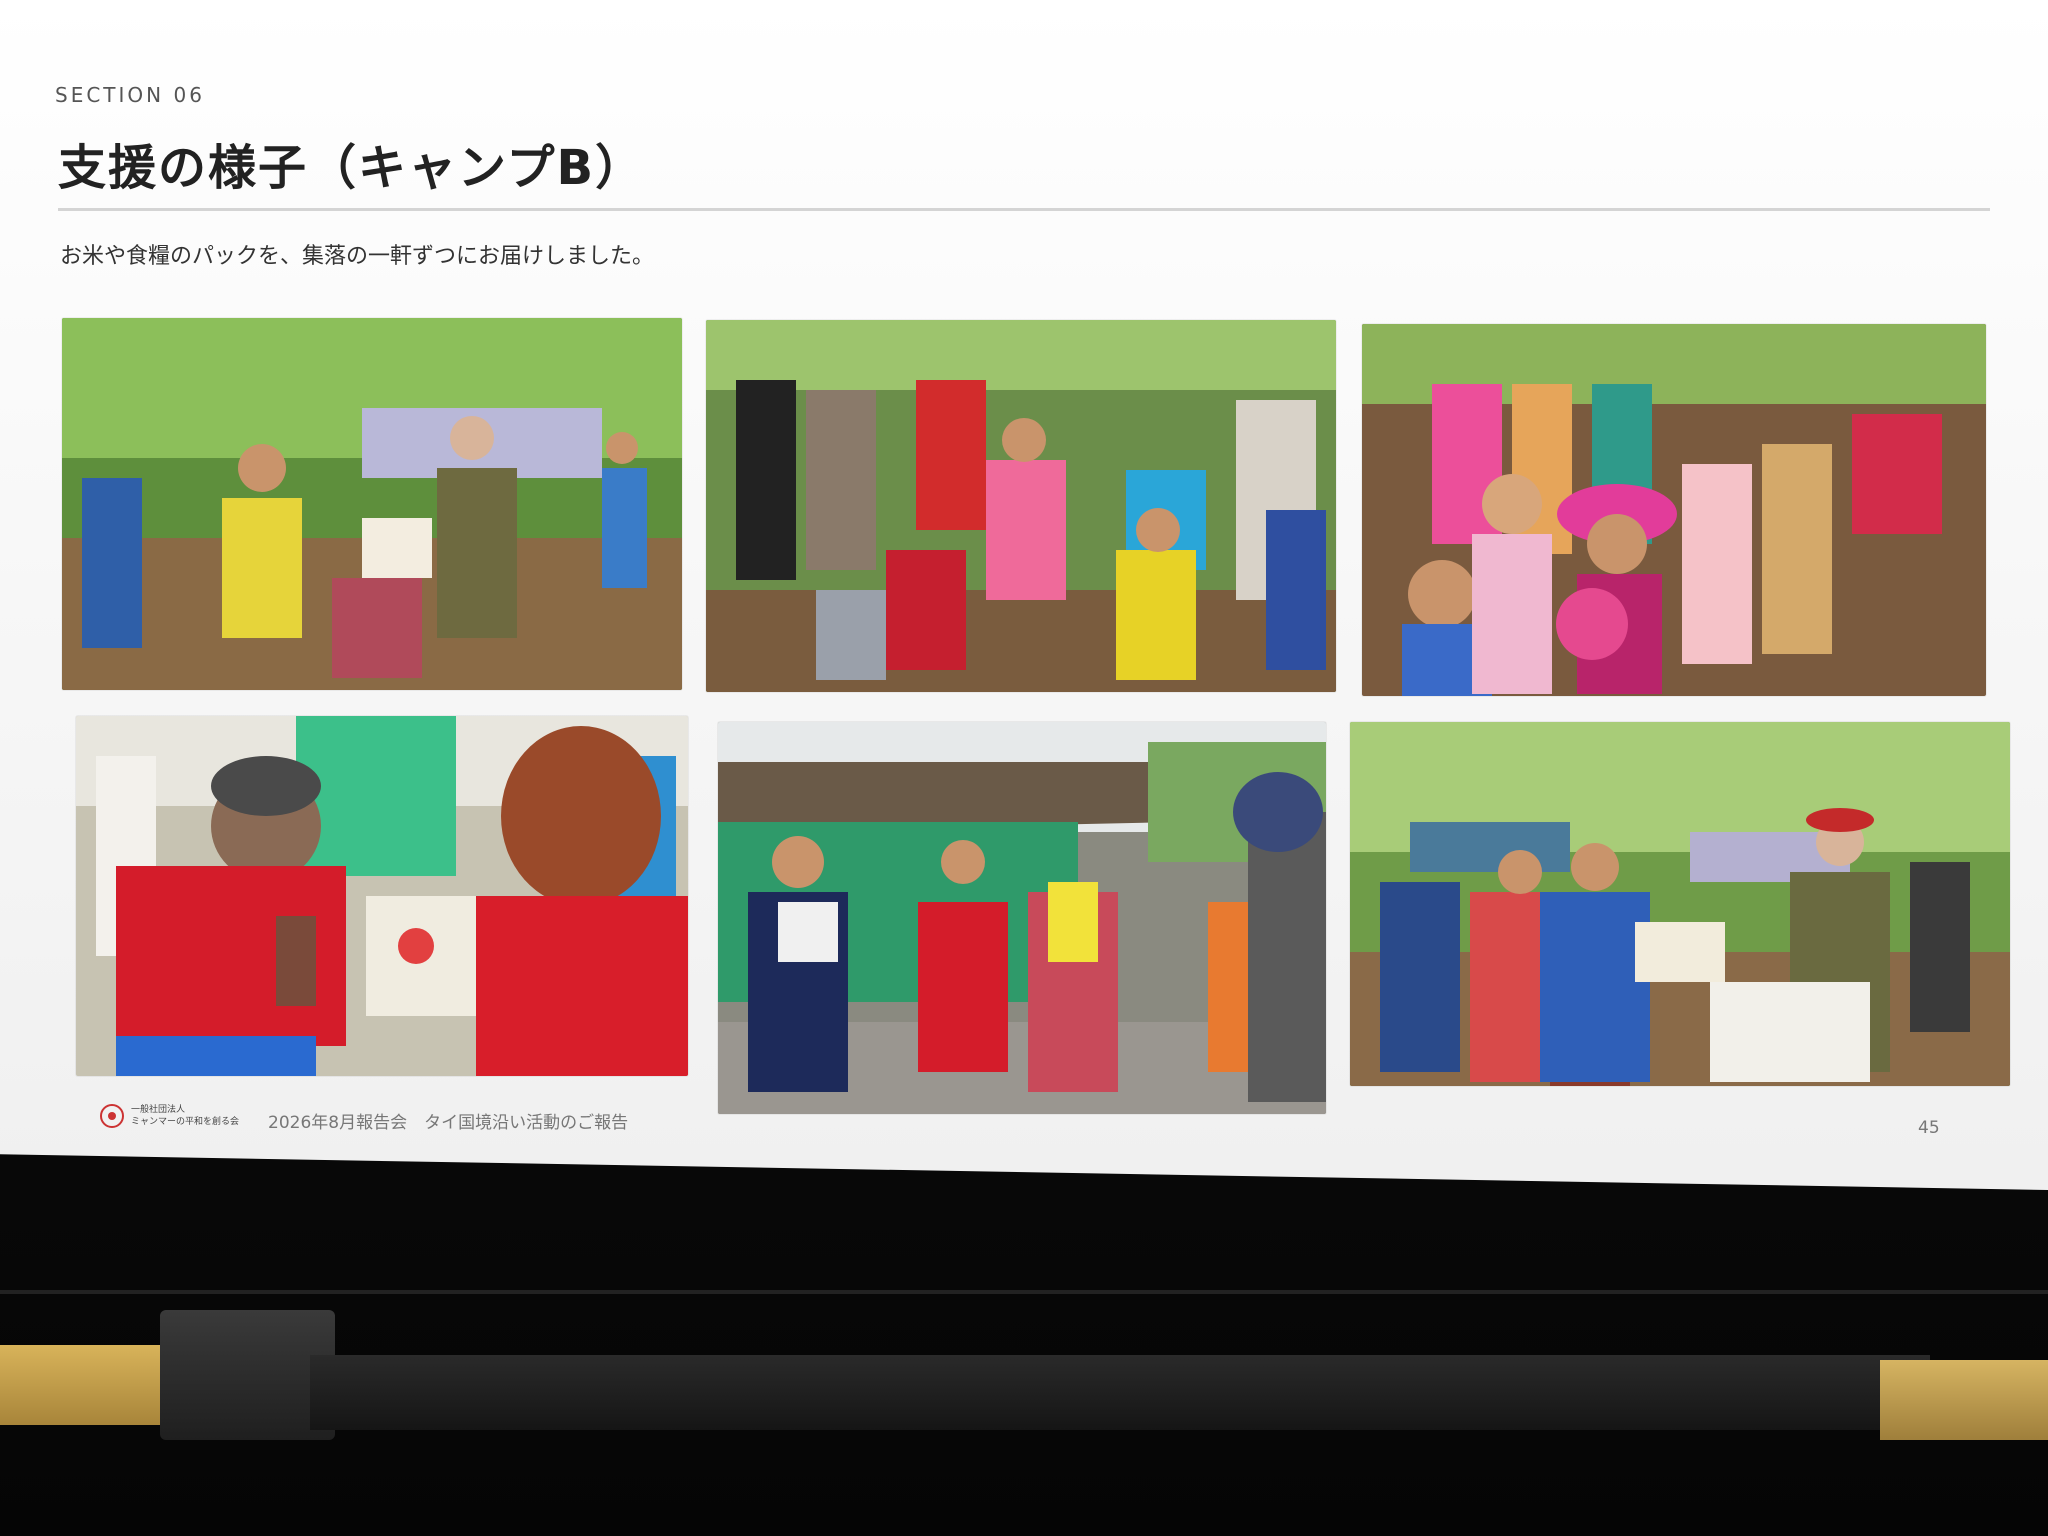 The height and width of the screenshot is (1536, 2048). Describe the element at coordinates (130, 95) in the screenshot. I see `section-label: SECTION 06` at that location.